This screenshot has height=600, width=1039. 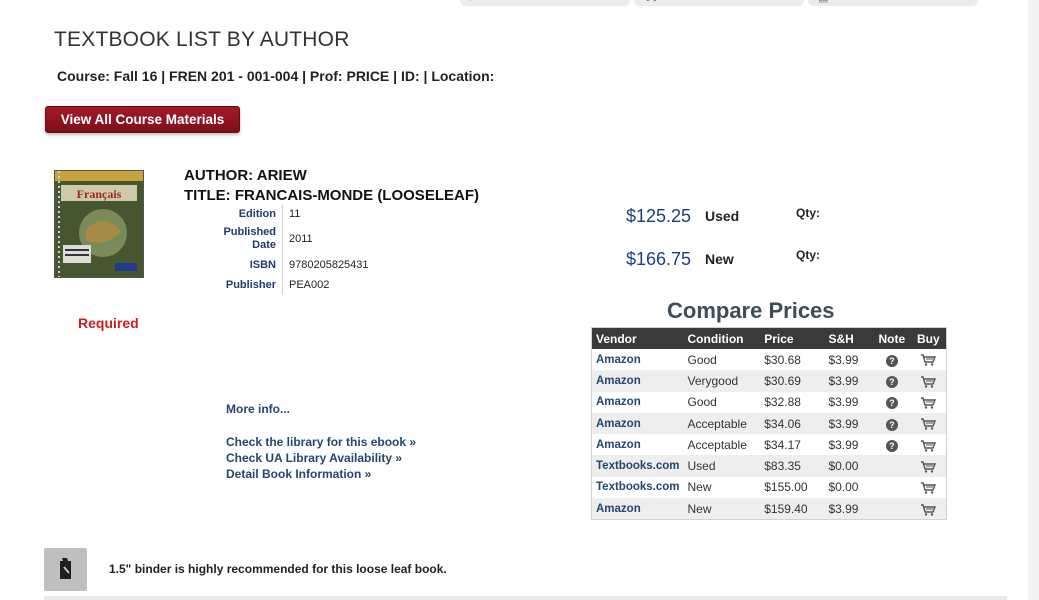 I want to click on used-price: $125.25, so click(x=658, y=216).